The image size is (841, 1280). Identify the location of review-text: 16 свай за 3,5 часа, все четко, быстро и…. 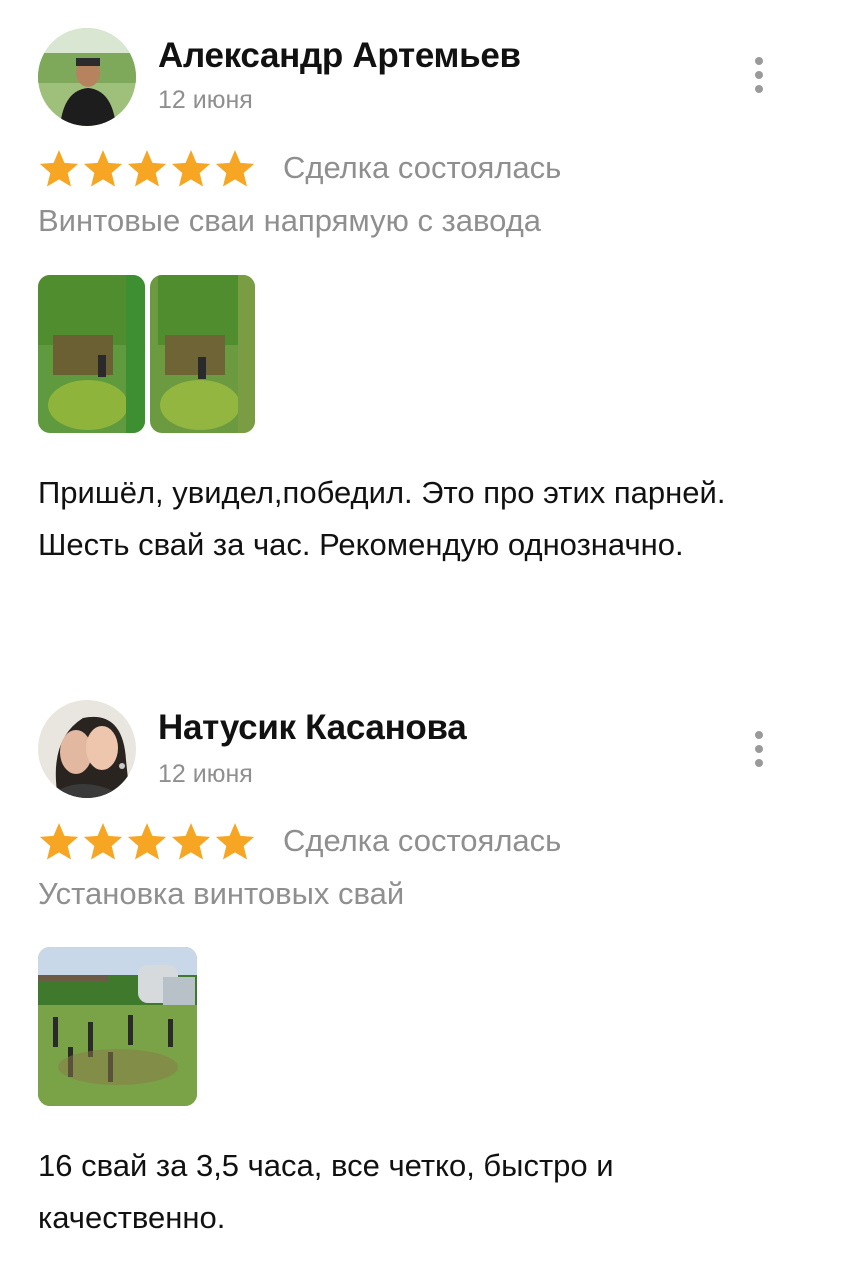
(326, 1191).